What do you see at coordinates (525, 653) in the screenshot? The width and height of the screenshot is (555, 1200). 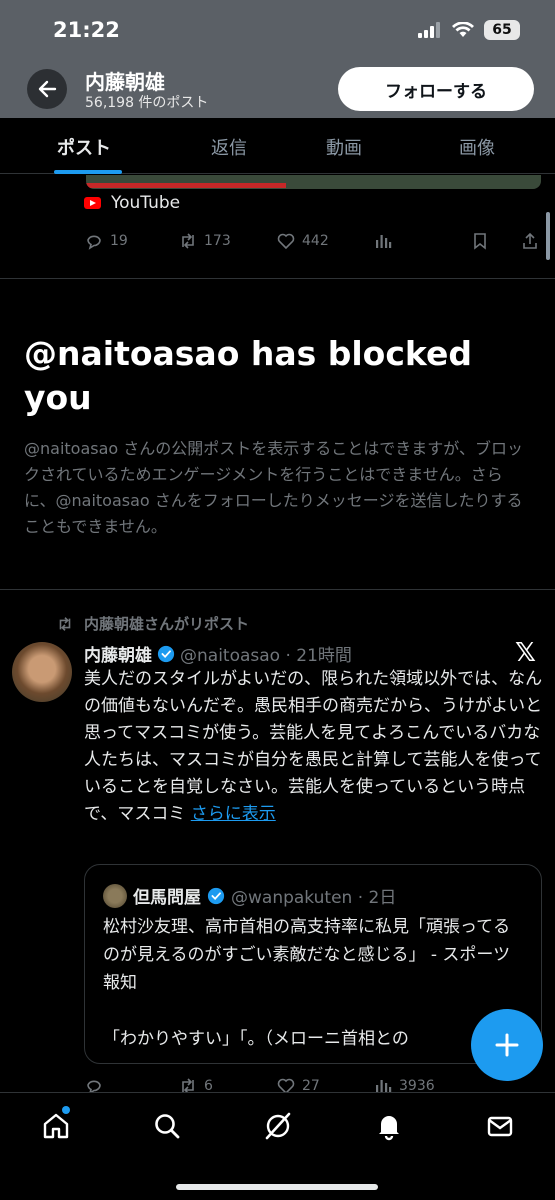 I see `x-logo-icon: 𝕏` at bounding box center [525, 653].